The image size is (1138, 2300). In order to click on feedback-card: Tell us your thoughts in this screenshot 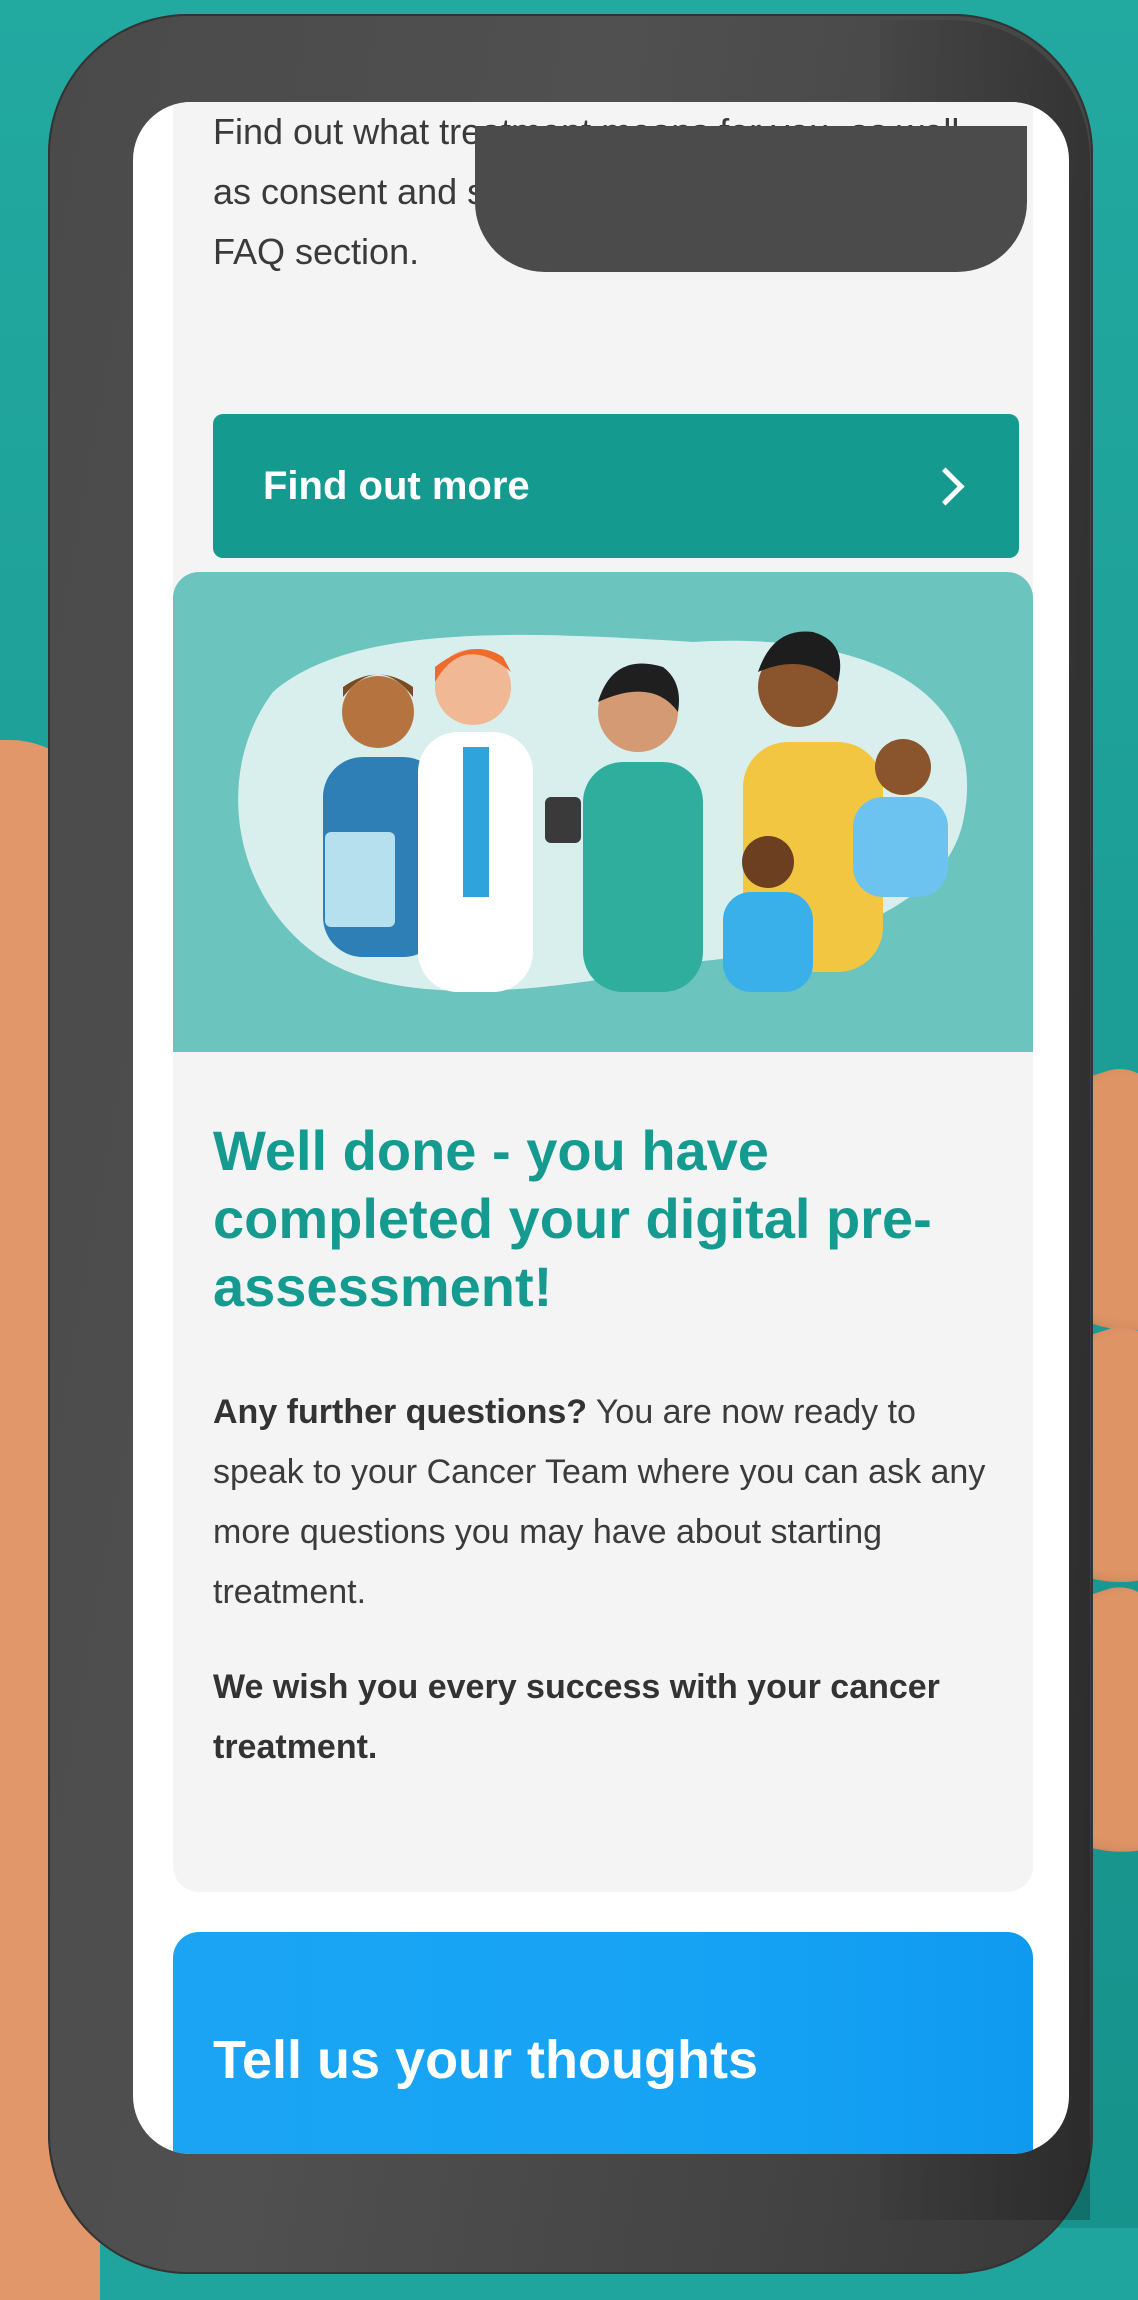, I will do `click(603, 2043)`.